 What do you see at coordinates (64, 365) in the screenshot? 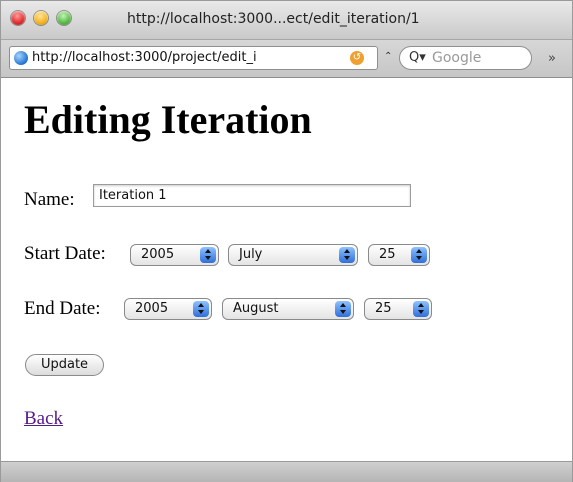
I see `update-button: Update` at bounding box center [64, 365].